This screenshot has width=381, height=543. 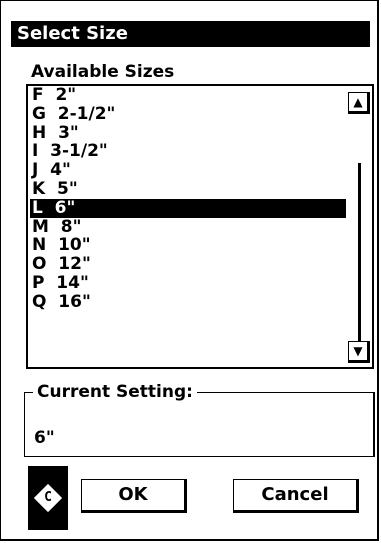 What do you see at coordinates (359, 352) in the screenshot?
I see `scroll-down-arrow-icon: ▼` at bounding box center [359, 352].